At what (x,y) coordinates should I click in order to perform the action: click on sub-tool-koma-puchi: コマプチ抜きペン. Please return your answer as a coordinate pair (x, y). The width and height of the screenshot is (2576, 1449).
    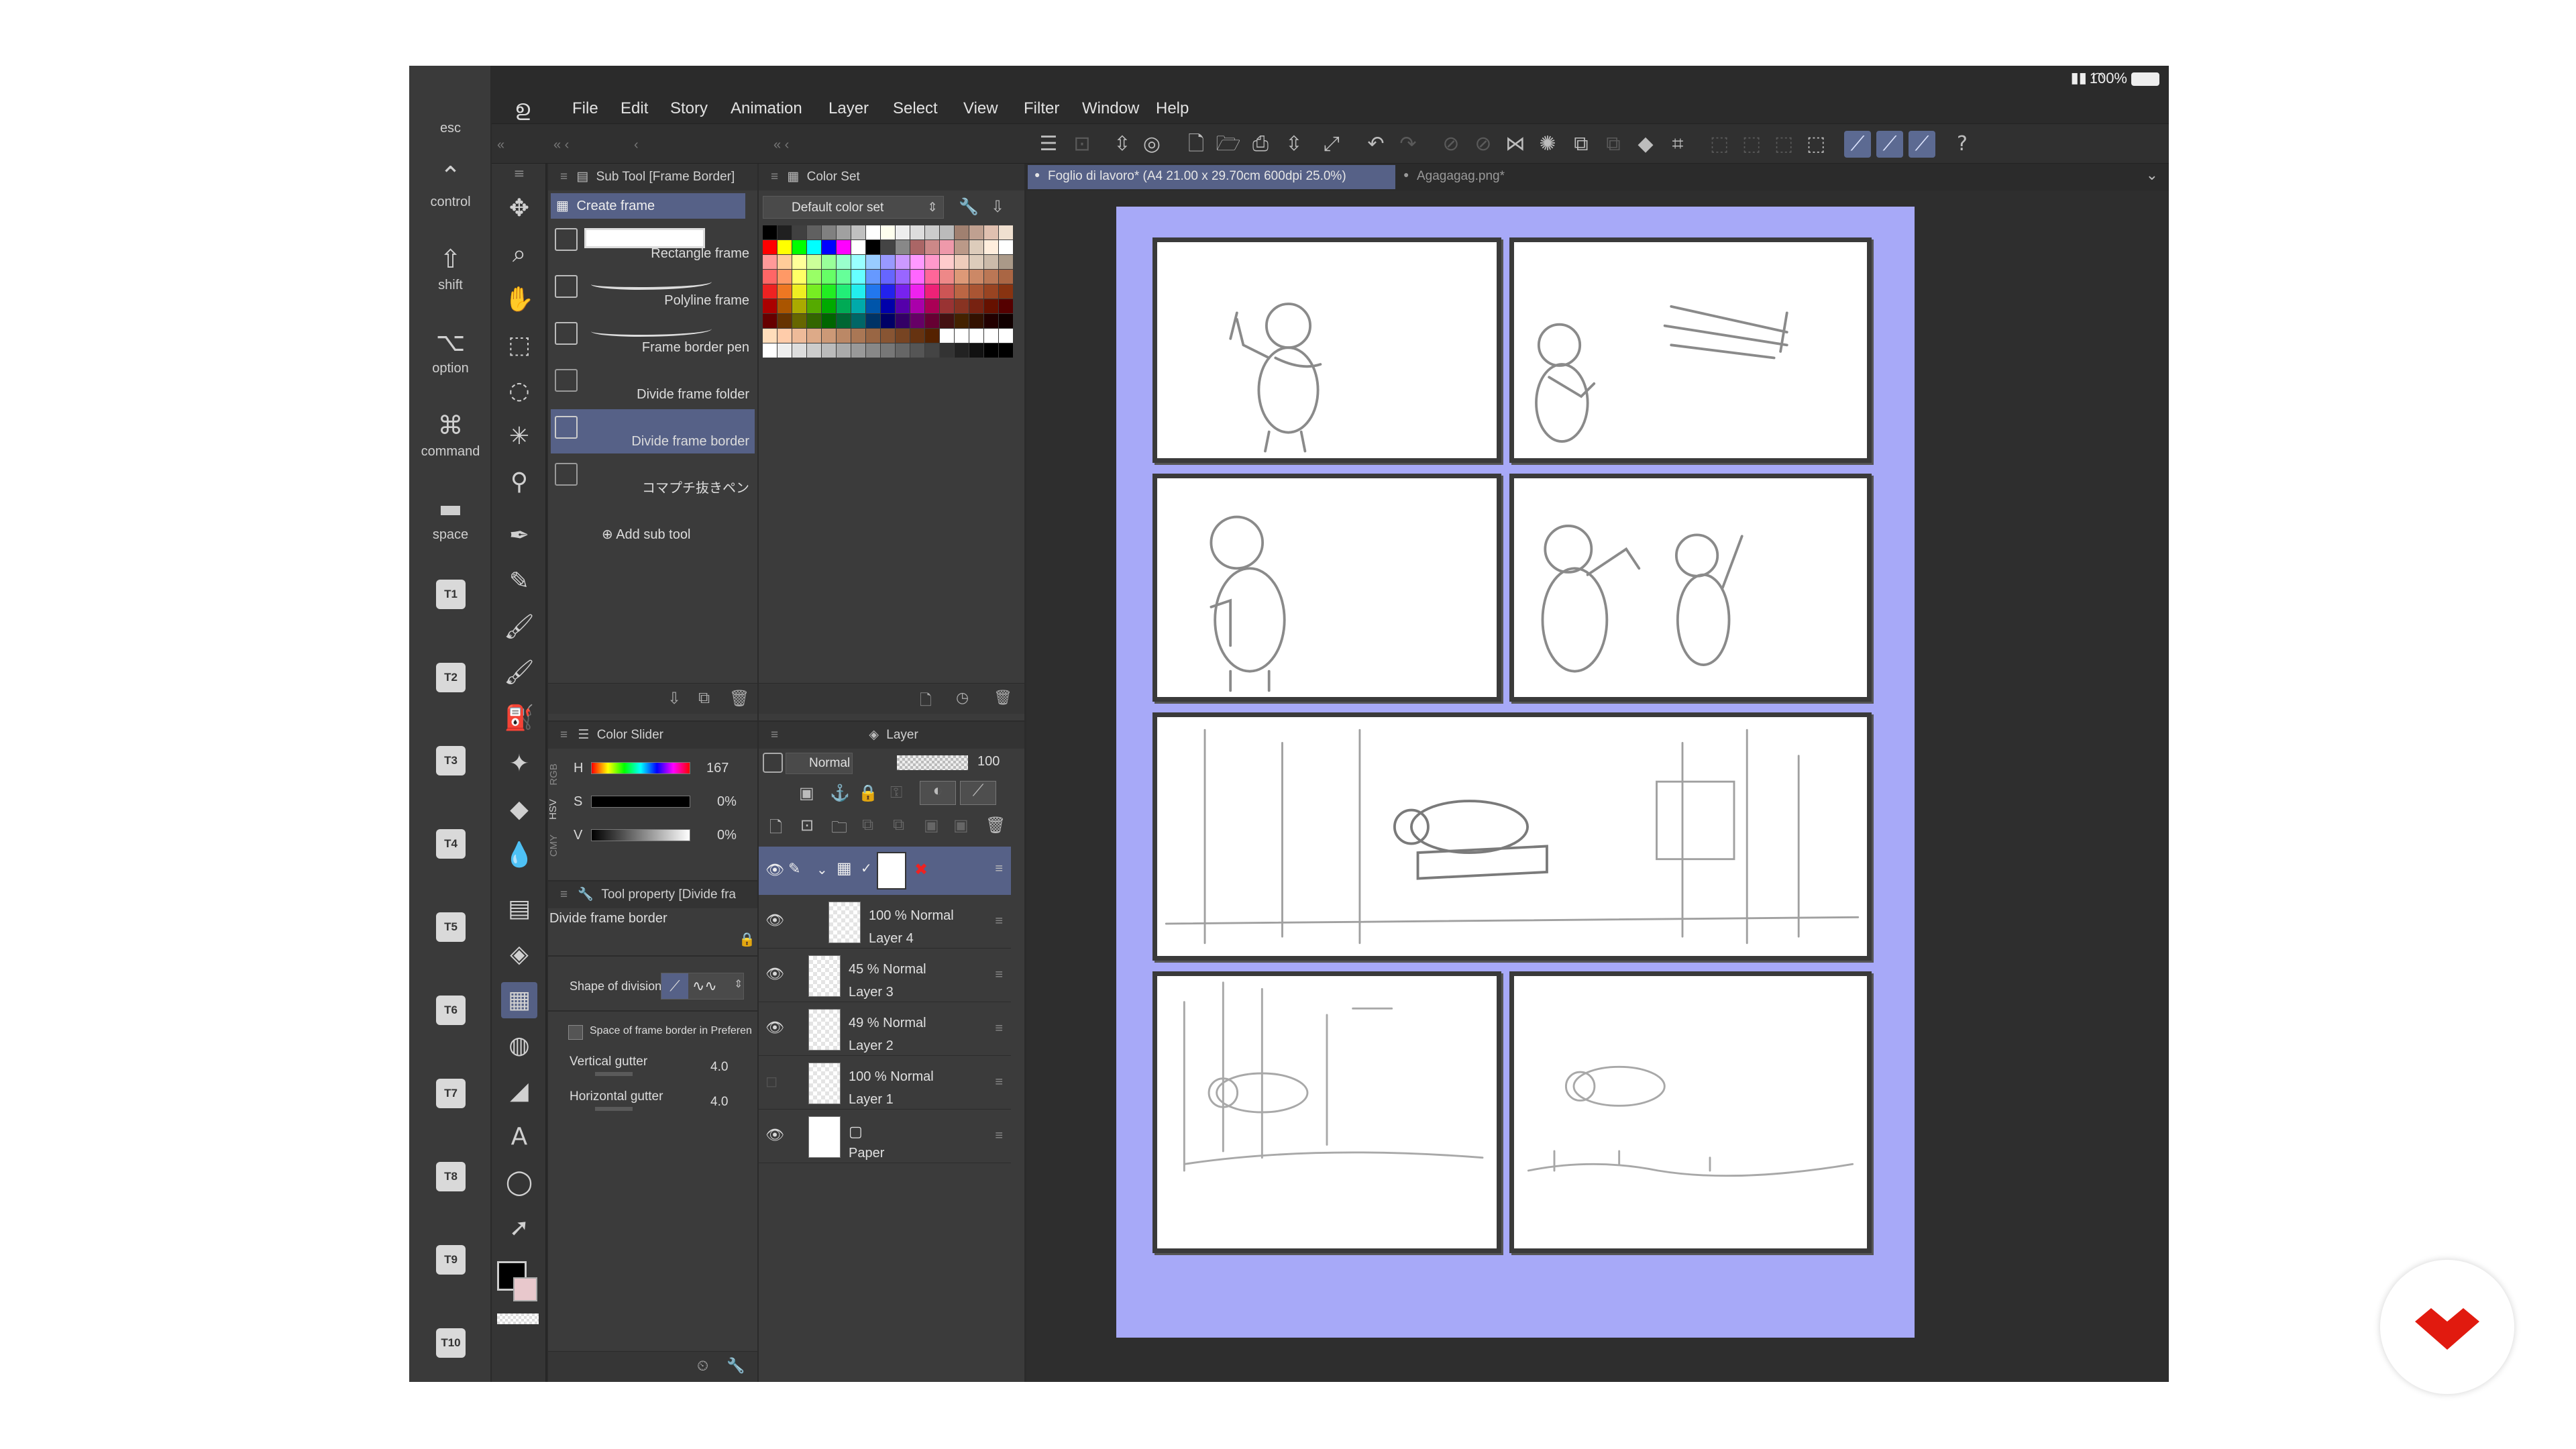
    Looking at the image, I should click on (653, 478).